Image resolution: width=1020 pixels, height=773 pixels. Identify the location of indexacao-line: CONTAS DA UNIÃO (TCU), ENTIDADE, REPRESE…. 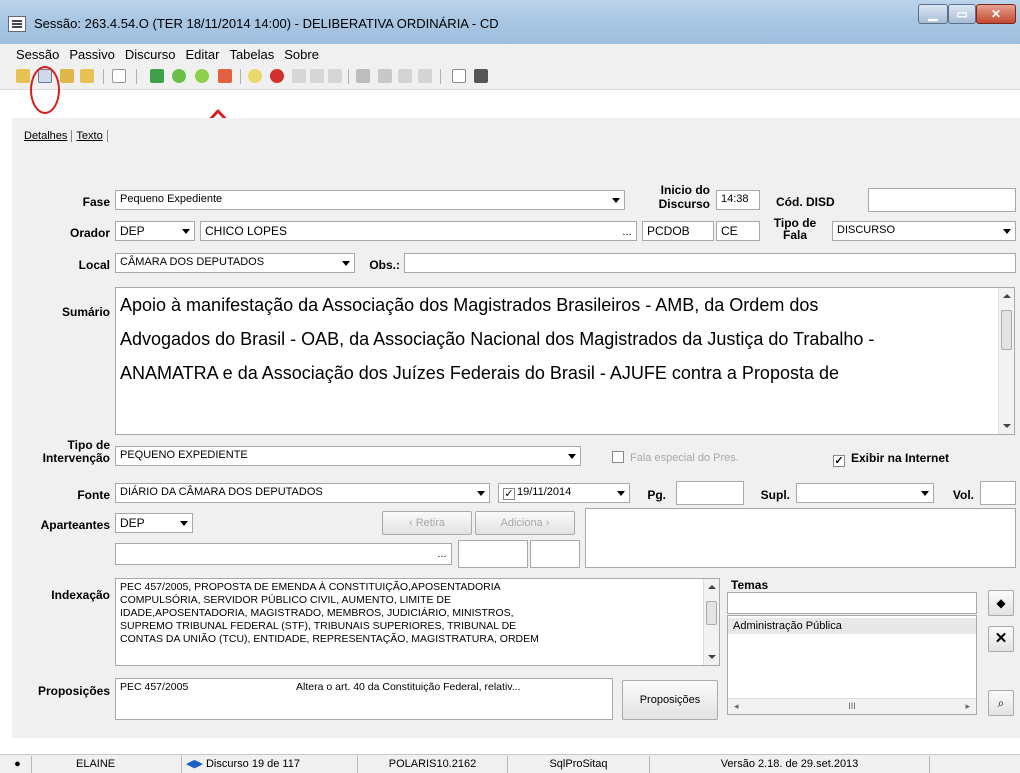
(329, 639).